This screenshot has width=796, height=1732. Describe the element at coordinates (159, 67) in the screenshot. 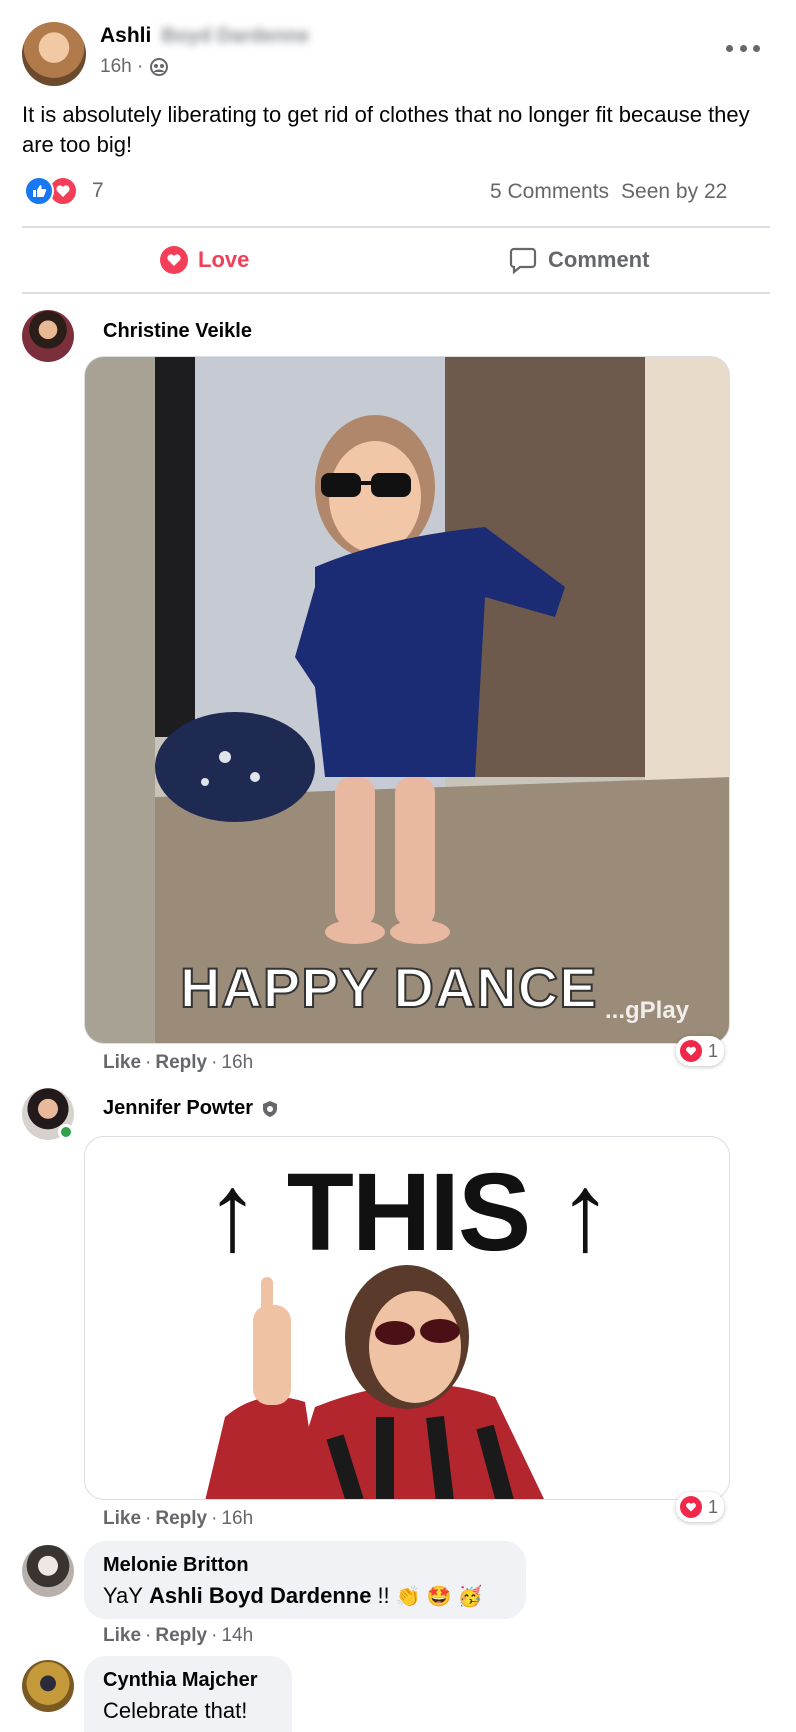

I see `group-icon` at that location.